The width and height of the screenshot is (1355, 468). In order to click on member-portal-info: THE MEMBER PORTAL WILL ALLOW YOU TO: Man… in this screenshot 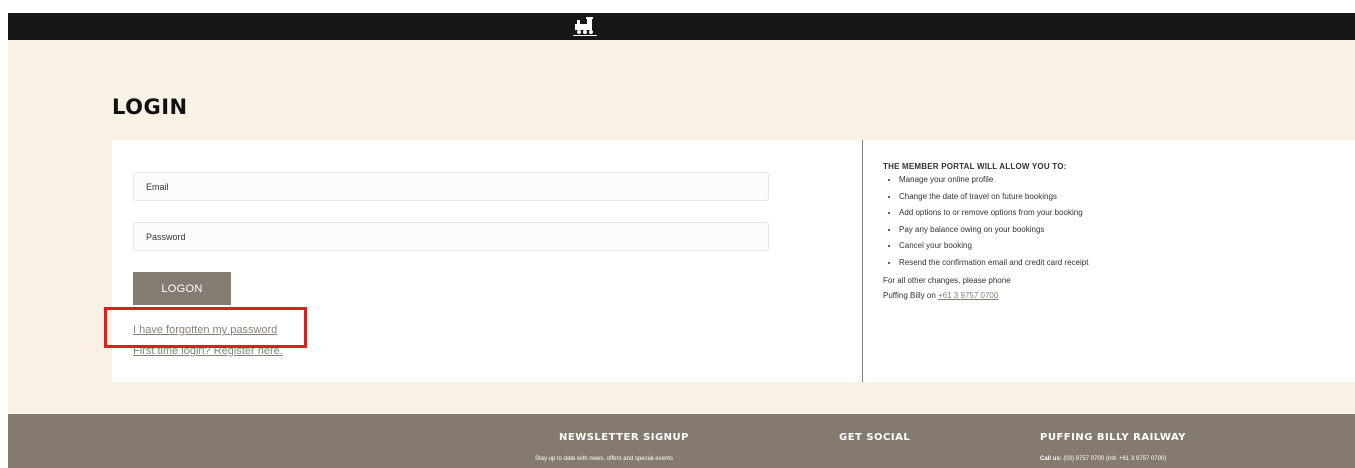, I will do `click(1113, 231)`.